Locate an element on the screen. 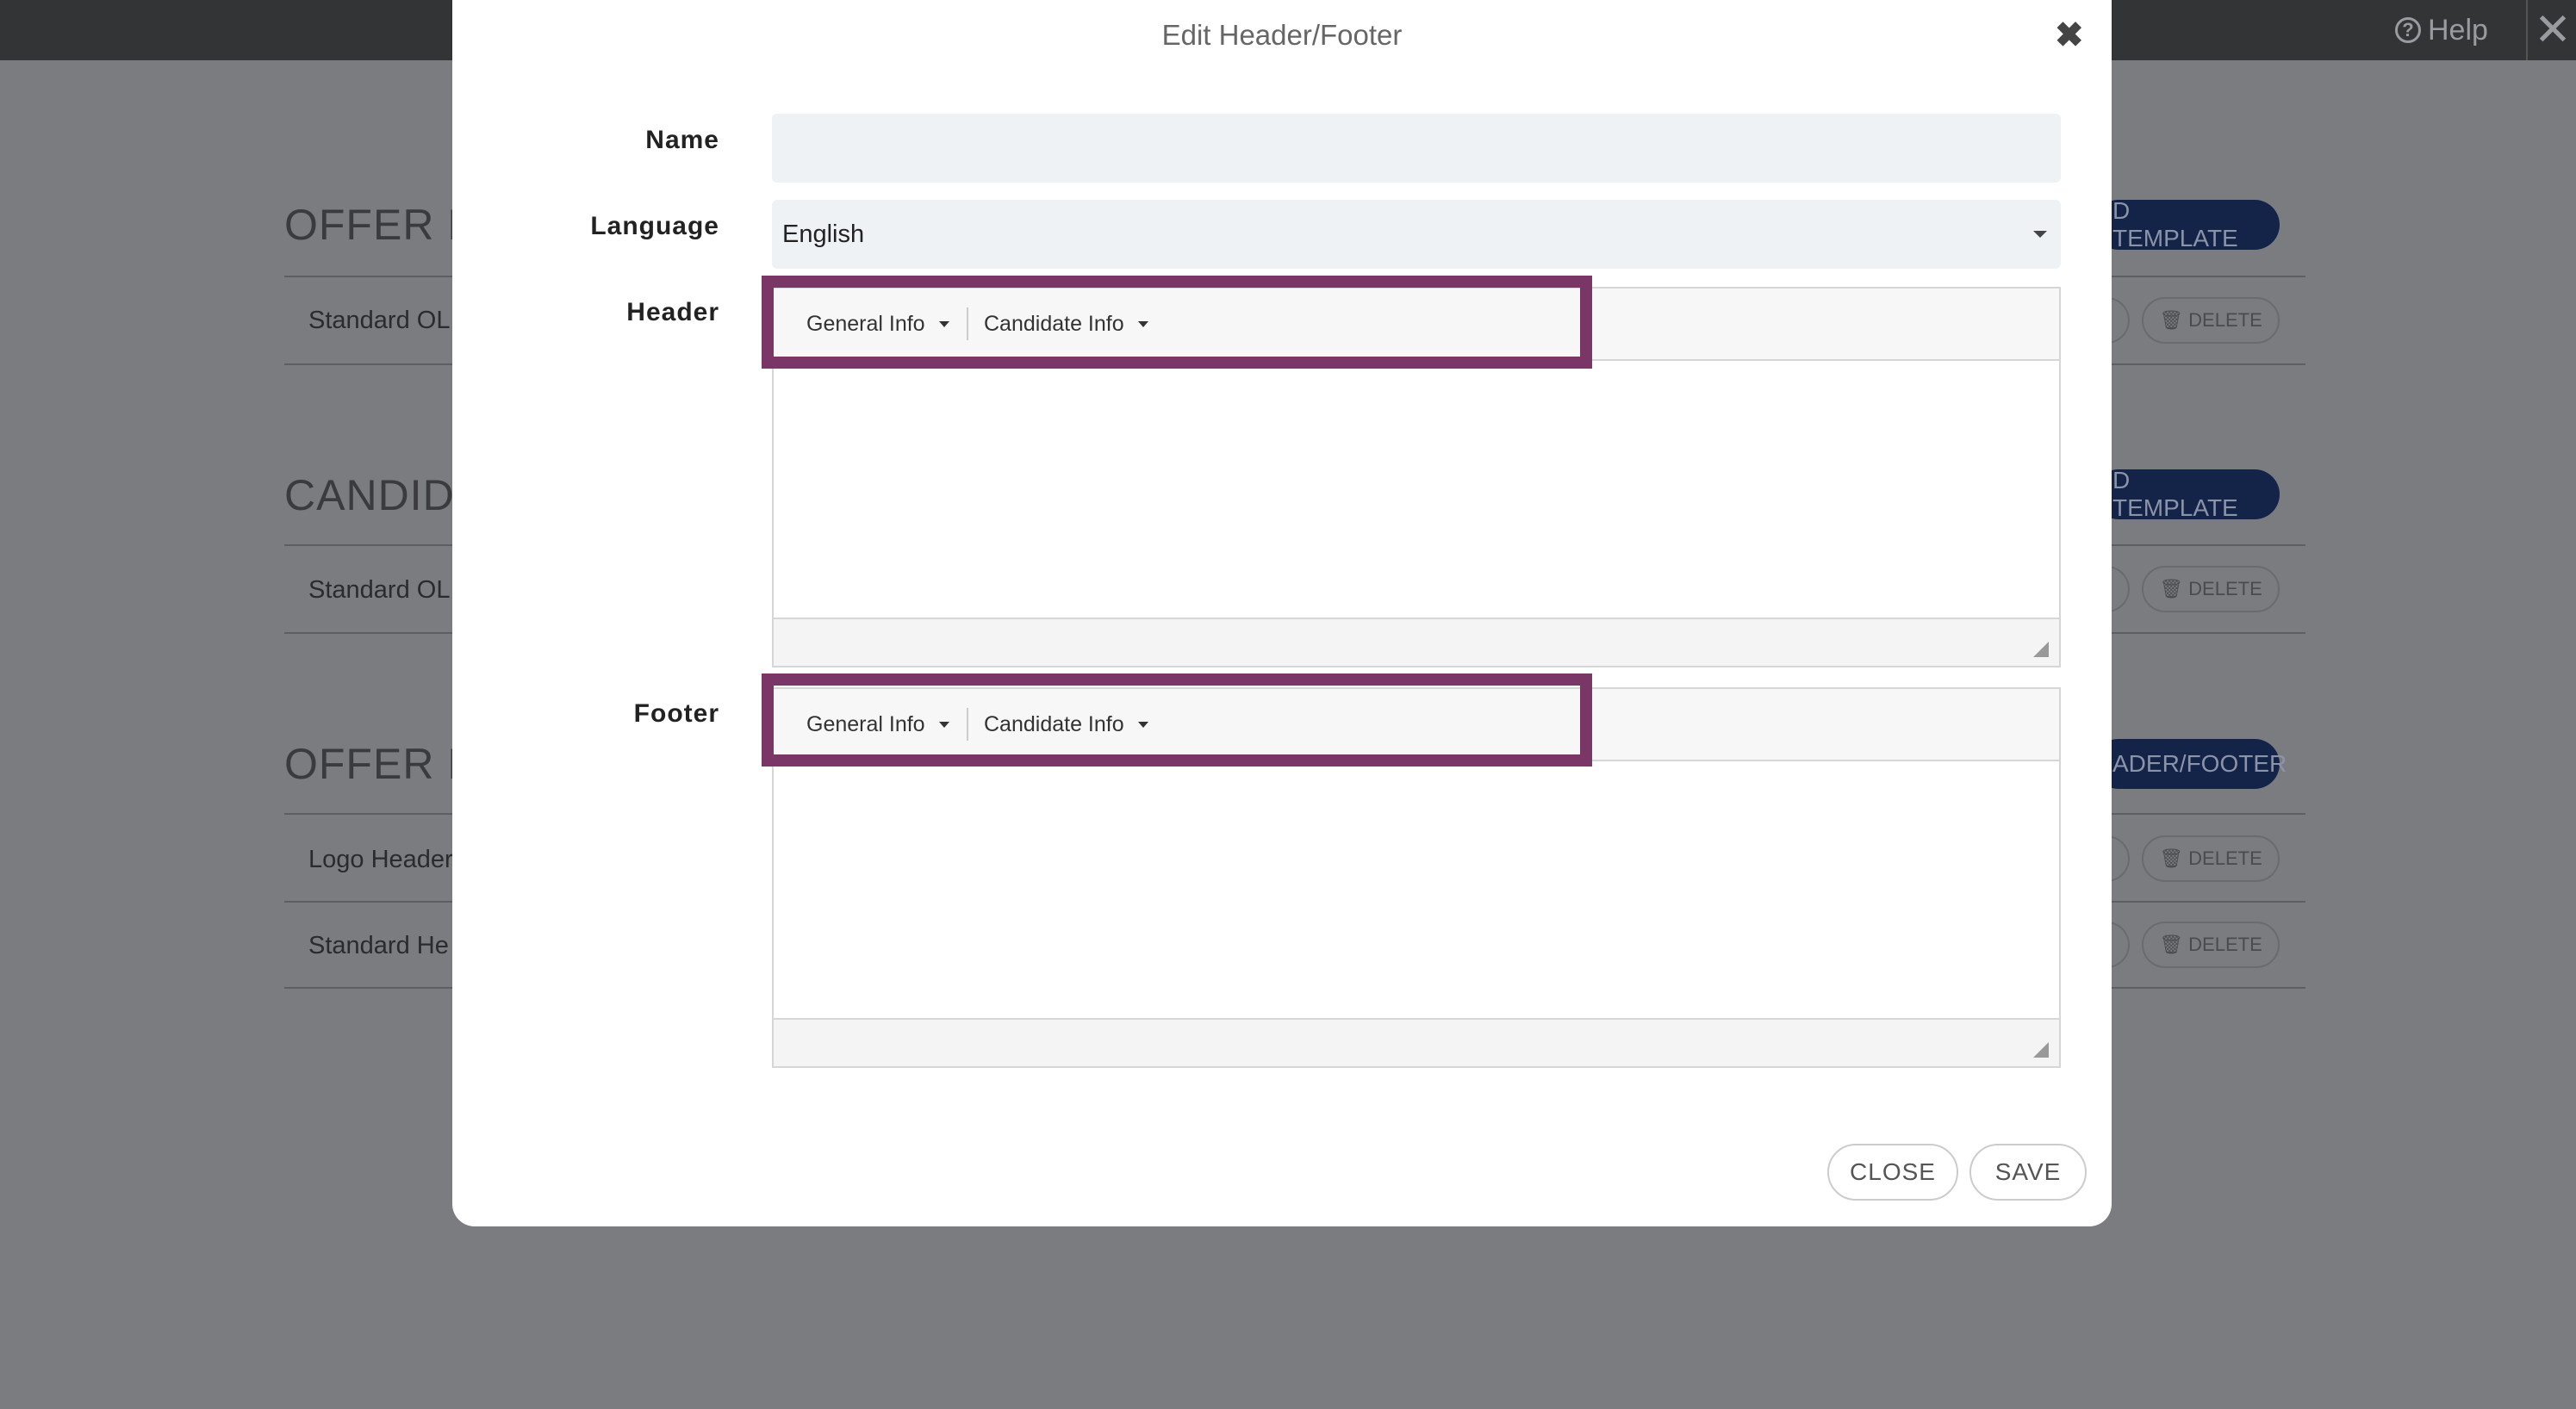  footer-toolbar-highlight is located at coordinates (1177, 720).